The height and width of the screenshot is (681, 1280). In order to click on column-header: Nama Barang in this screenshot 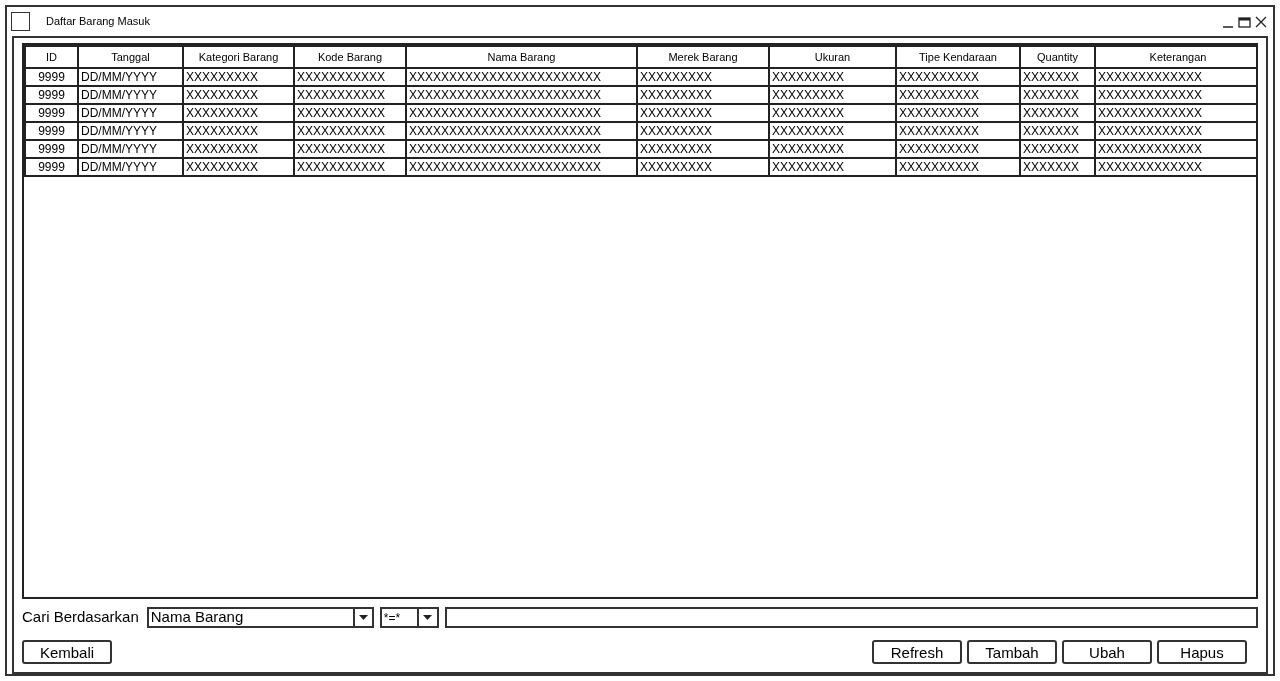, I will do `click(521, 57)`.